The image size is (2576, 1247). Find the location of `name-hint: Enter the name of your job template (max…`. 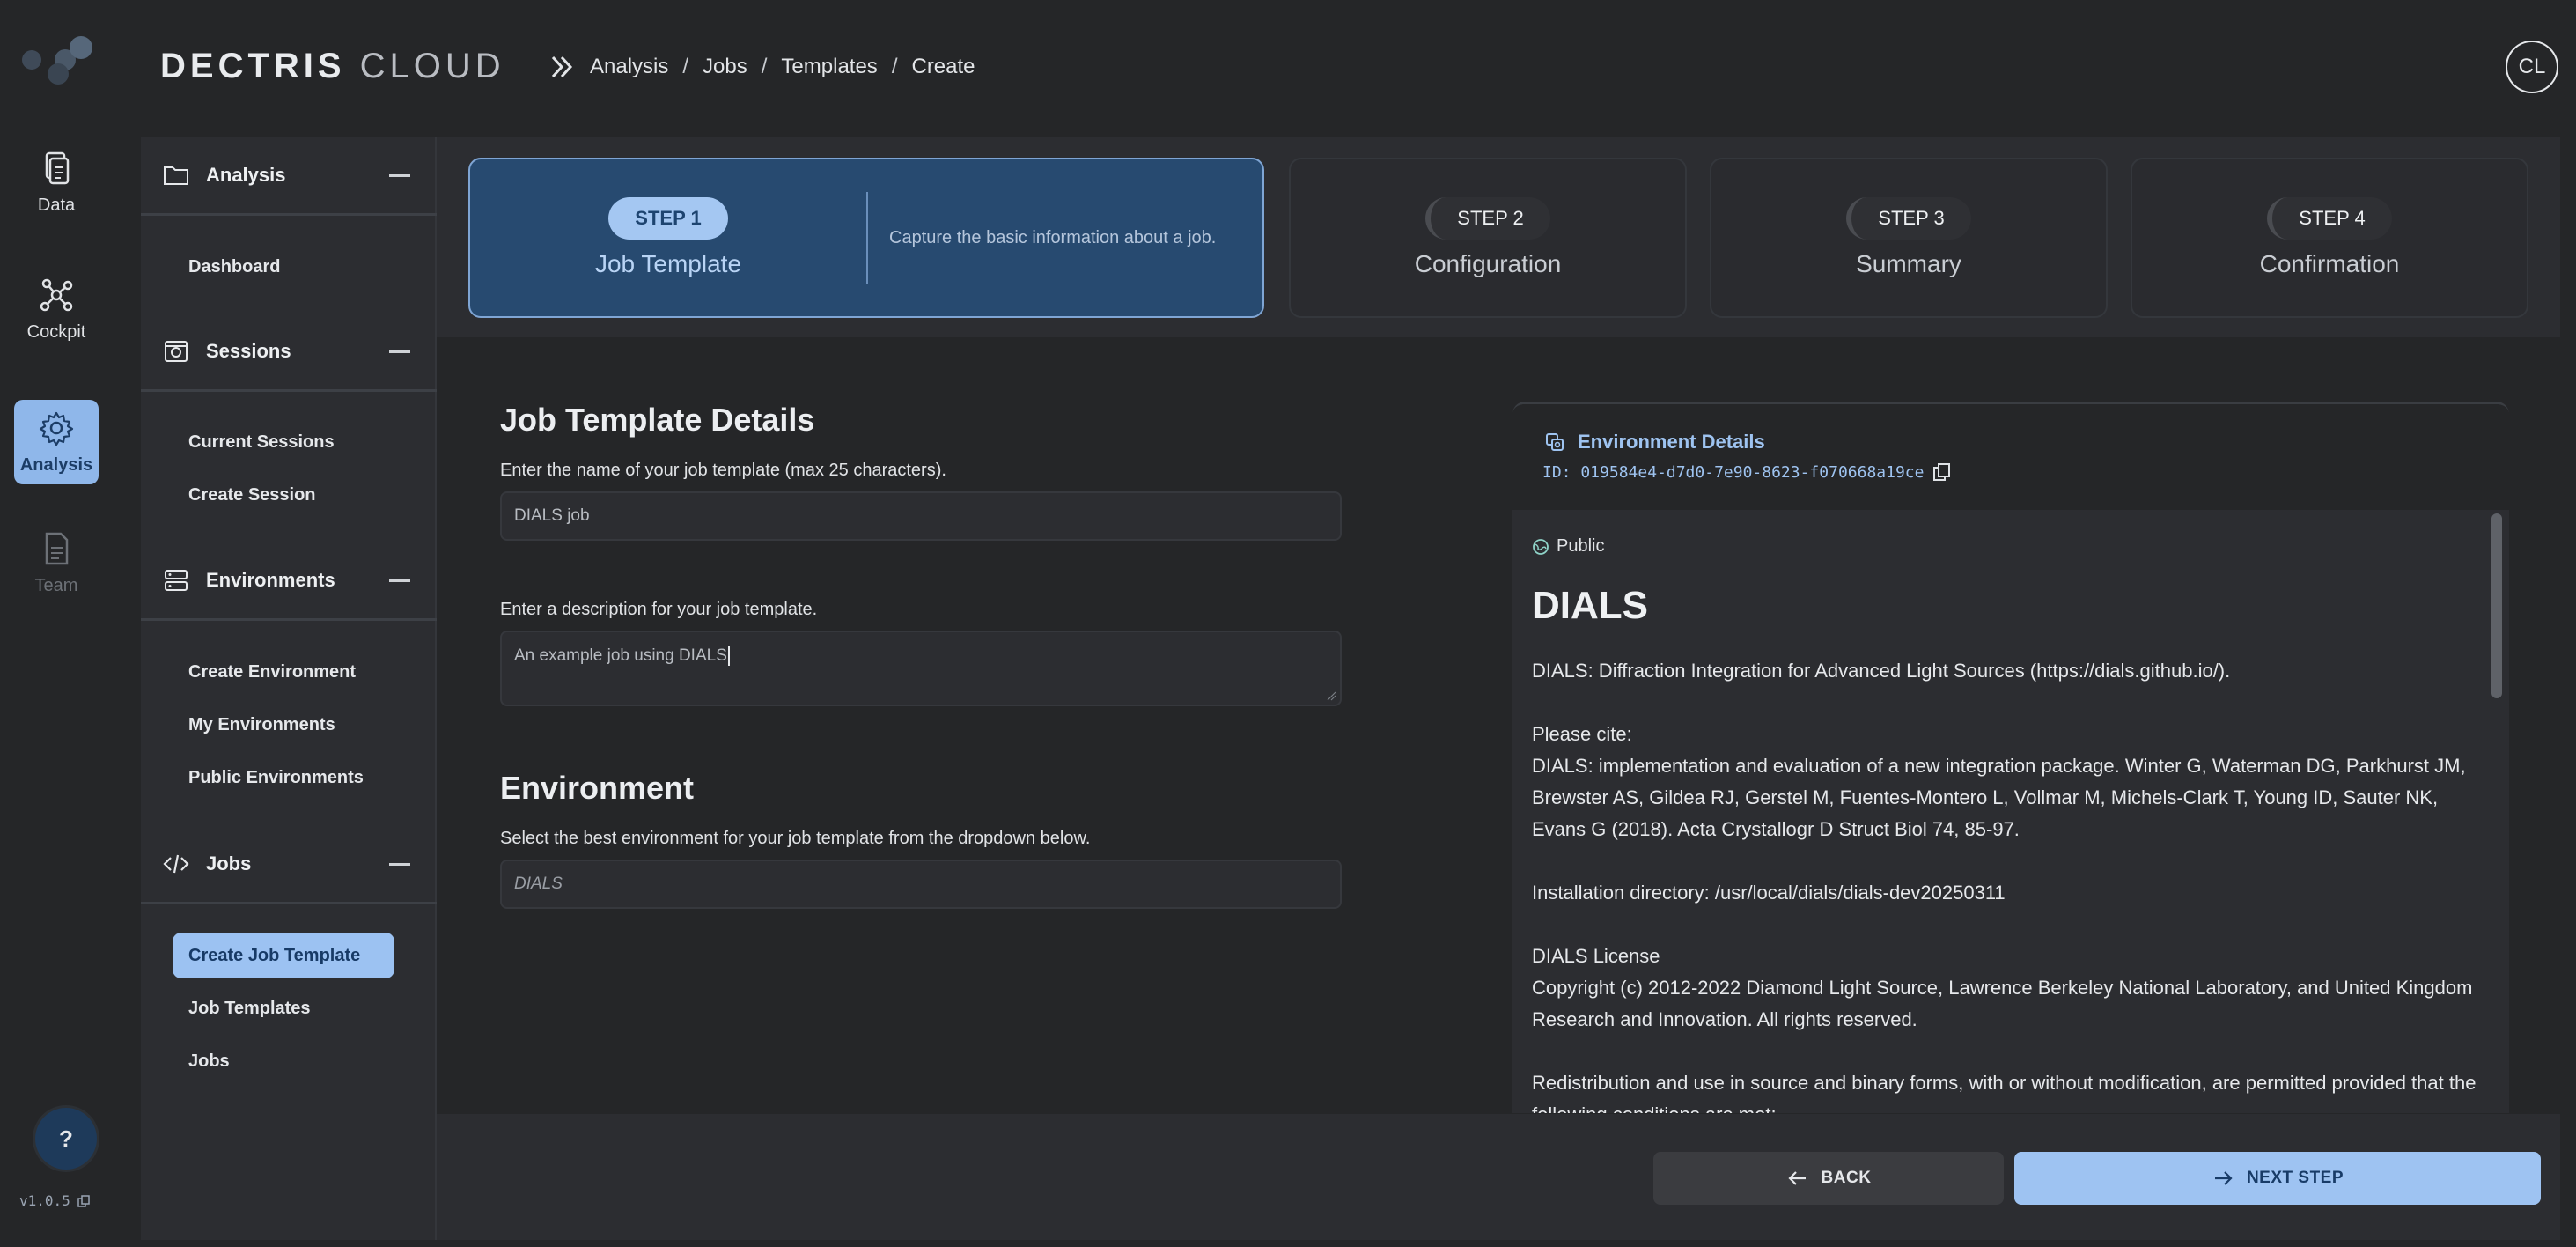

name-hint: Enter the name of your job template (max… is located at coordinates (723, 470).